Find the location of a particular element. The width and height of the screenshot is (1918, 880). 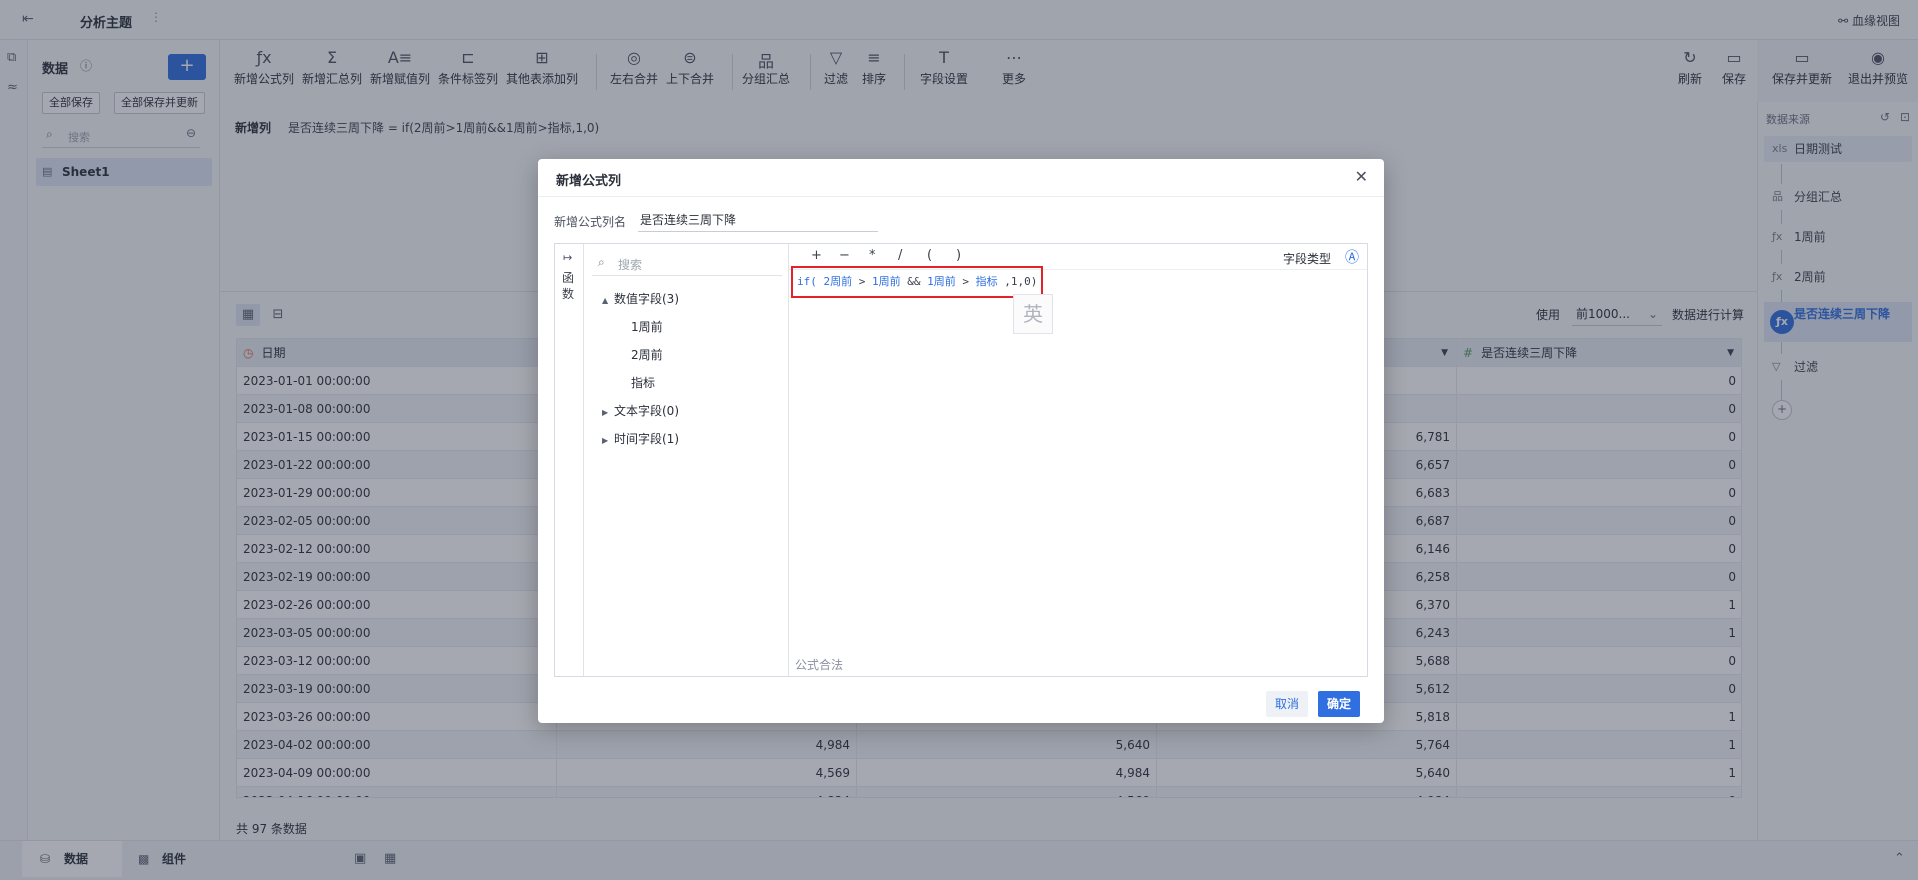

minus-operator-button: − is located at coordinates (844, 255).